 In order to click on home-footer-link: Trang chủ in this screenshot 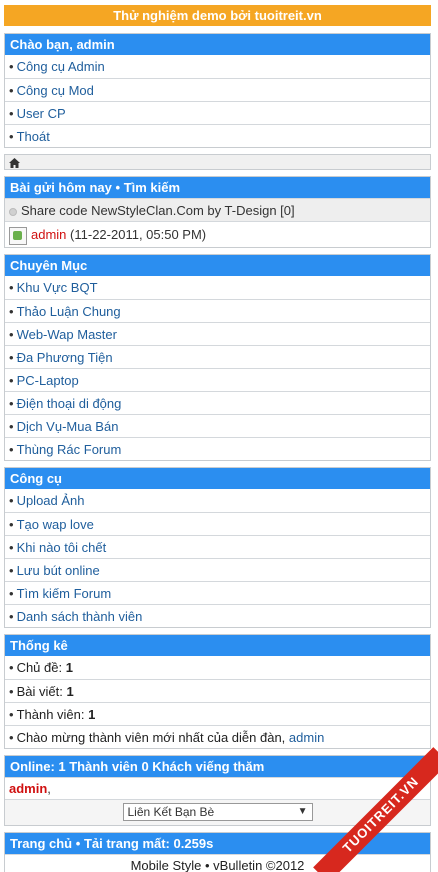, I will do `click(41, 843)`.